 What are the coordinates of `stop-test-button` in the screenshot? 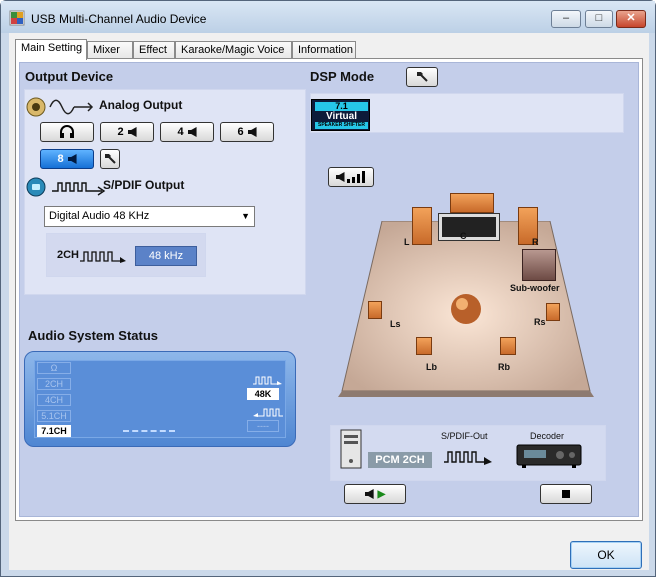 It's located at (566, 494).